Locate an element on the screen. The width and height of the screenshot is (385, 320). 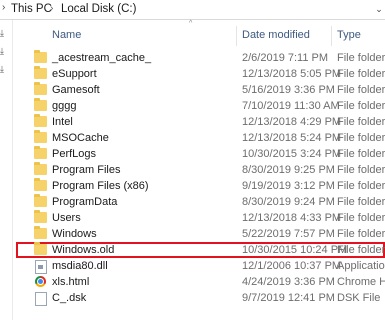
file-date-modified: 5/16/2019 3:36 PM is located at coordinates (288, 90).